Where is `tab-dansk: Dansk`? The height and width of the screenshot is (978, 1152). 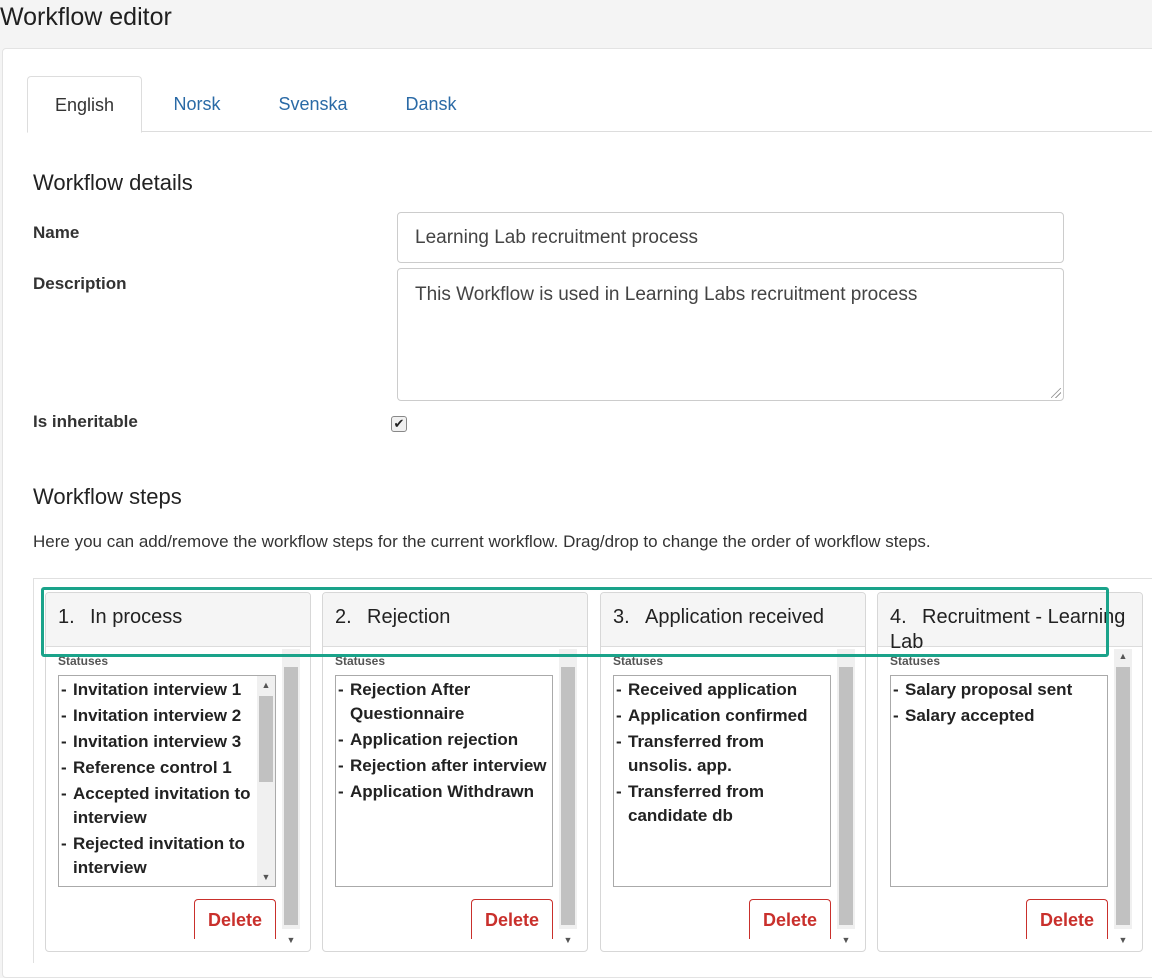 tab-dansk: Dansk is located at coordinates (431, 104).